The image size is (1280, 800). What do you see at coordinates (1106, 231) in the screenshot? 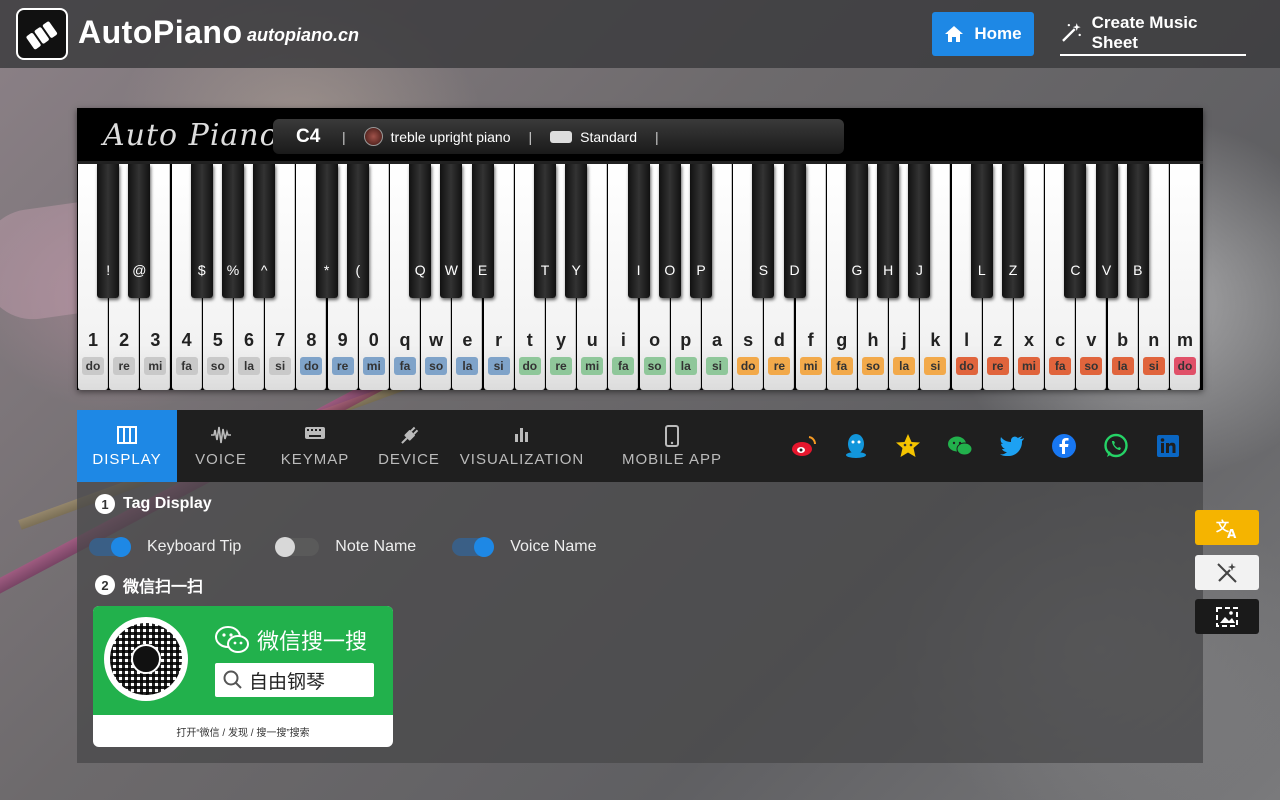
I see `black-key: V` at bounding box center [1106, 231].